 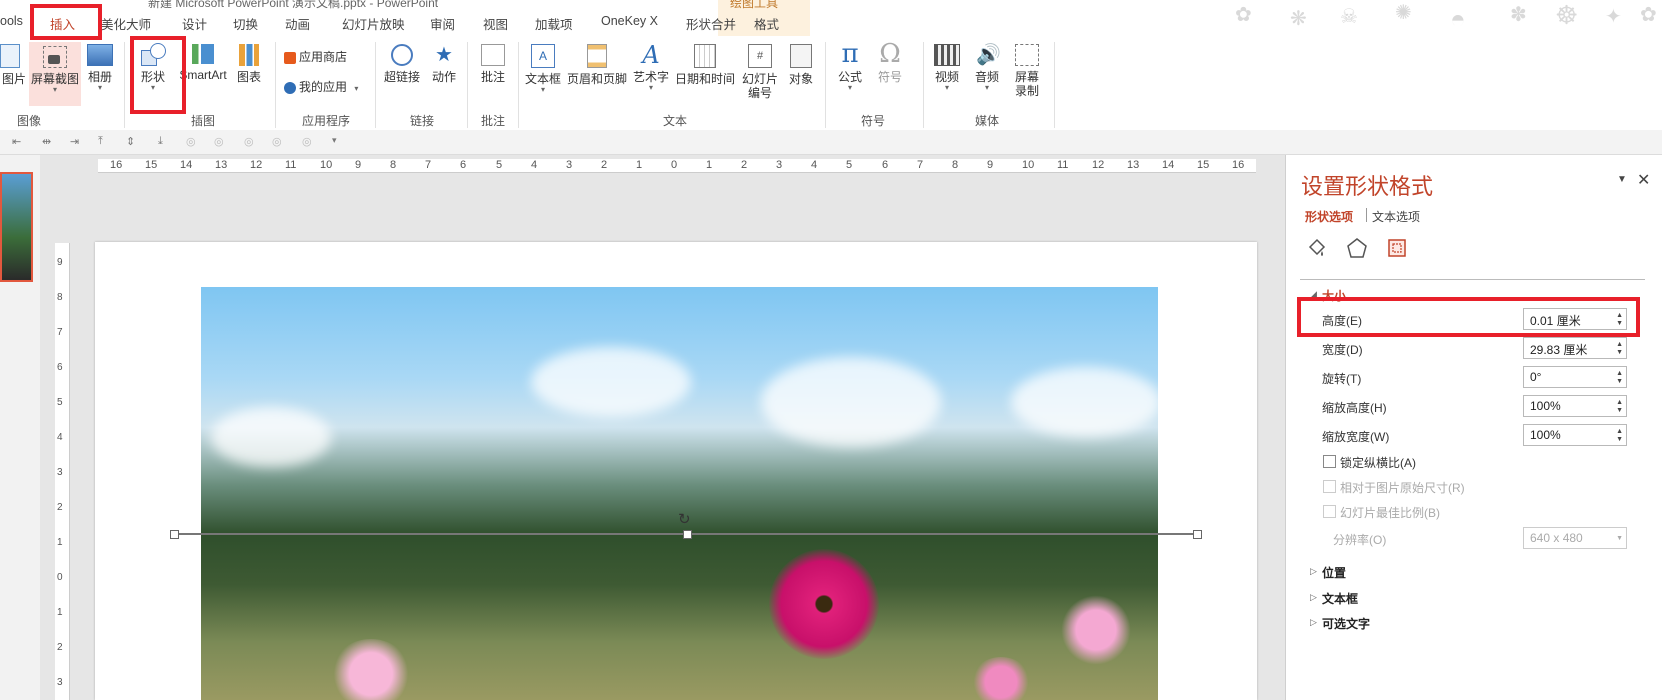 What do you see at coordinates (492, 121) in the screenshot?
I see `group-label-comments: 批注` at bounding box center [492, 121].